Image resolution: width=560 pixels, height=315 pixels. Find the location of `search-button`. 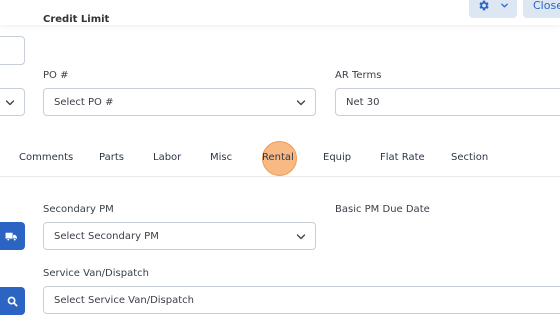

search-button is located at coordinates (12, 301).